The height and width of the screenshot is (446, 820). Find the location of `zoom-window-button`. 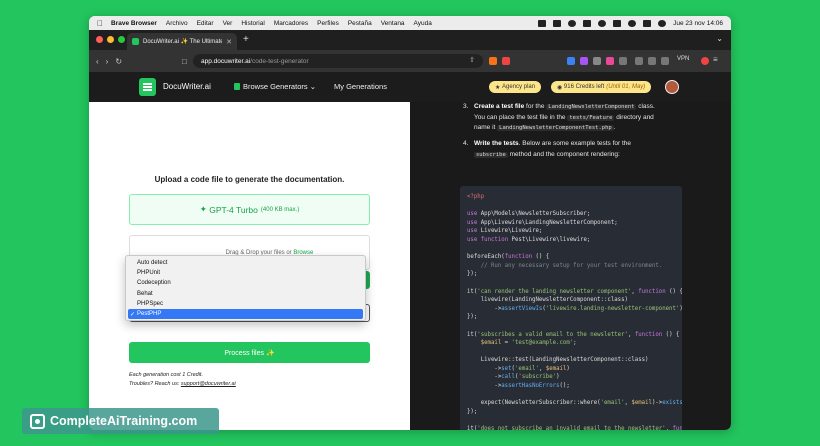

zoom-window-button is located at coordinates (121, 39).